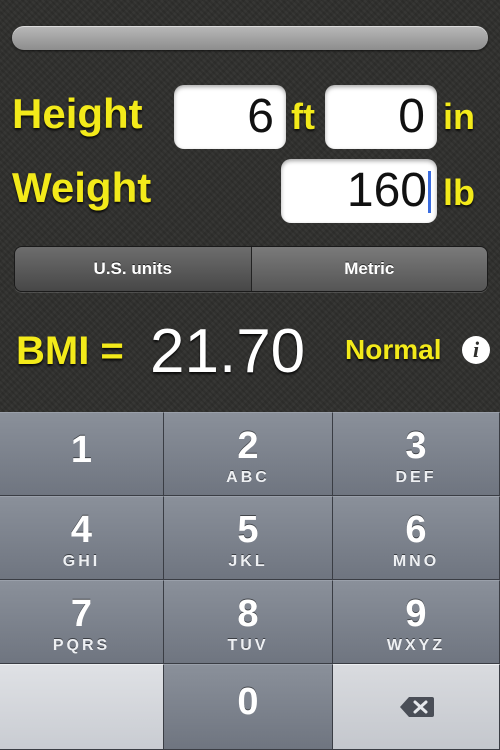 The image size is (500, 750). Describe the element at coordinates (248, 561) in the screenshot. I see `key-letters: JKL` at that location.